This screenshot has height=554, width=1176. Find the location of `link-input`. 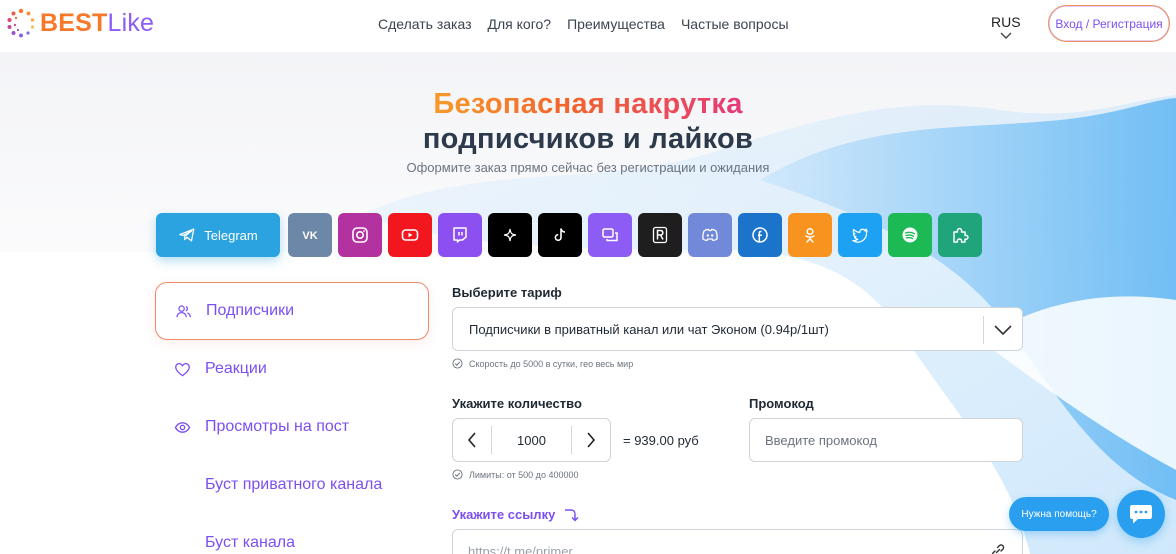

link-input is located at coordinates (737, 541).